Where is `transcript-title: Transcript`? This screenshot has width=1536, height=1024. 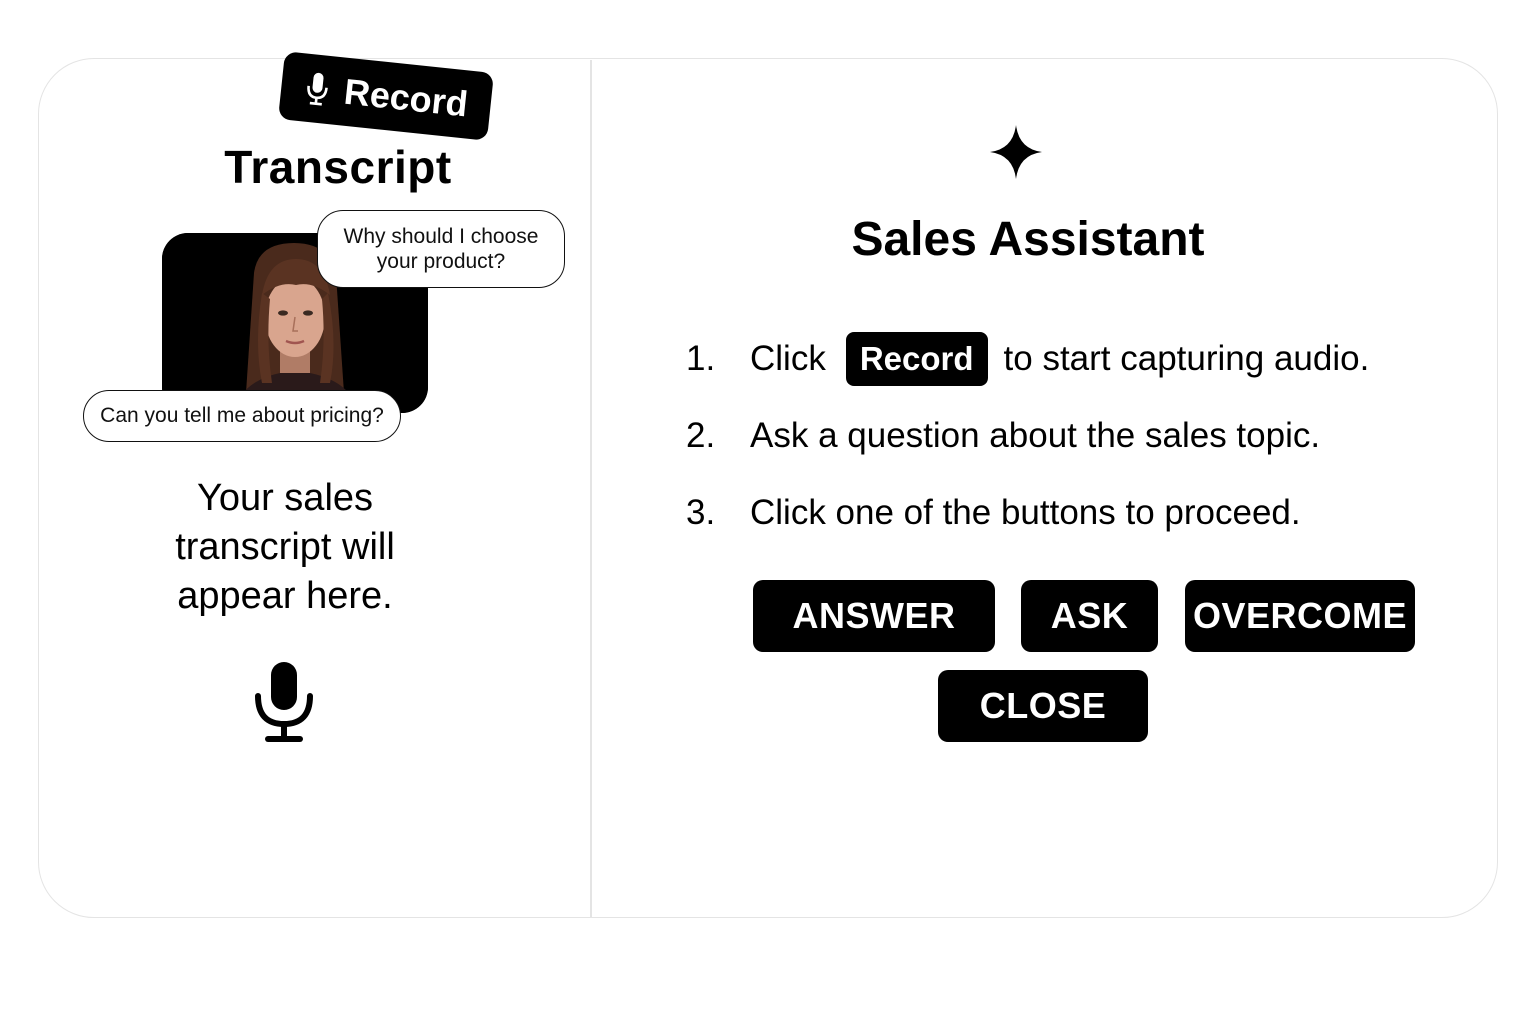 transcript-title: Transcript is located at coordinates (338, 167).